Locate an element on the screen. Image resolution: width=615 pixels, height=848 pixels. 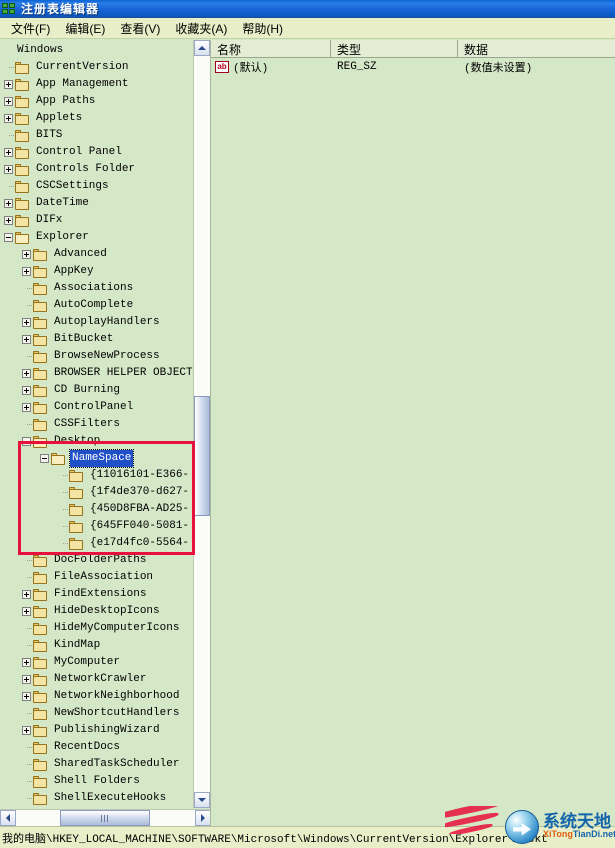
tree-node: RecentDocs is located at coordinates (96, 747).